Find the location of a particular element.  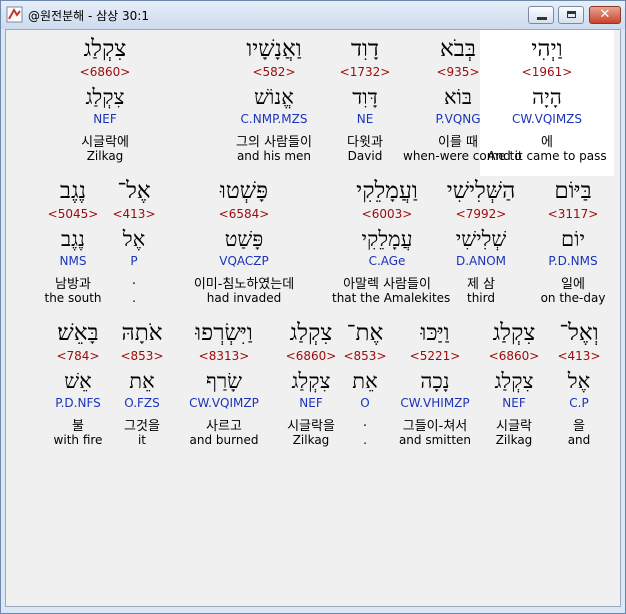

lemma-word: צִקְלַג is located at coordinates (105, 97).